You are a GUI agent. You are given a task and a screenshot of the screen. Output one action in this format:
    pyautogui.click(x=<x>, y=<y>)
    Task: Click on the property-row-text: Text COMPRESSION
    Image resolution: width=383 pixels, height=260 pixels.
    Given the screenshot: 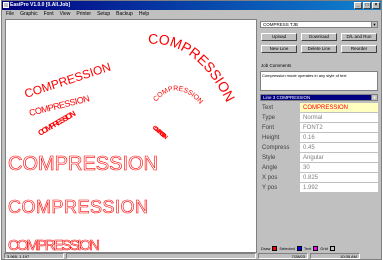 What is the action you would take?
    pyautogui.click(x=319, y=108)
    